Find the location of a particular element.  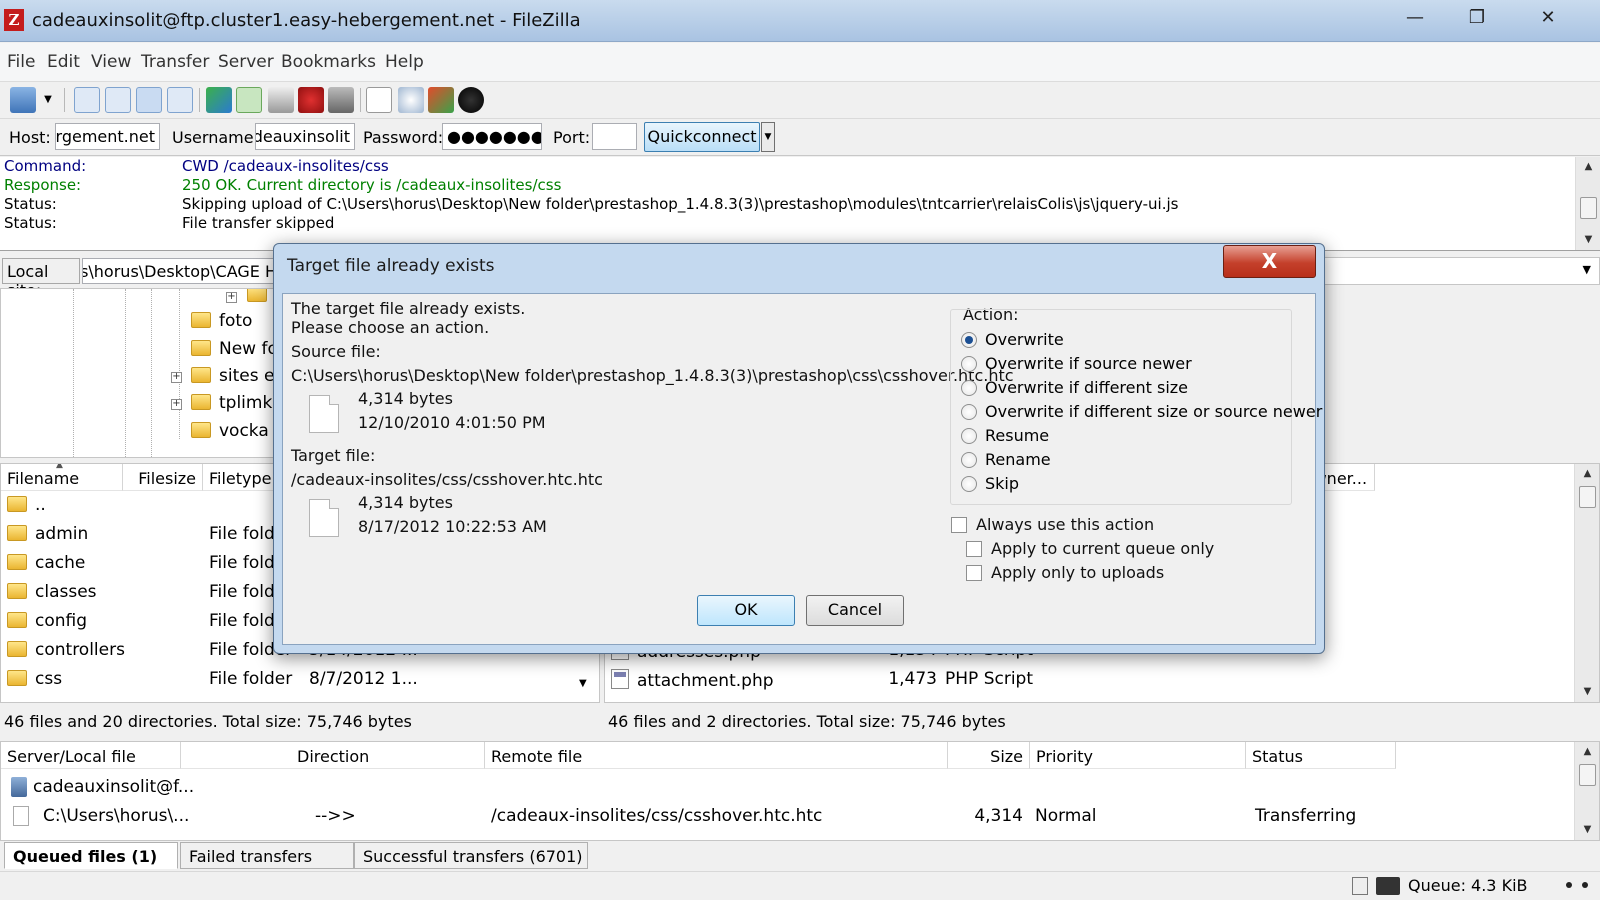

column-header-filesize: Filesize is located at coordinates (163, 477).